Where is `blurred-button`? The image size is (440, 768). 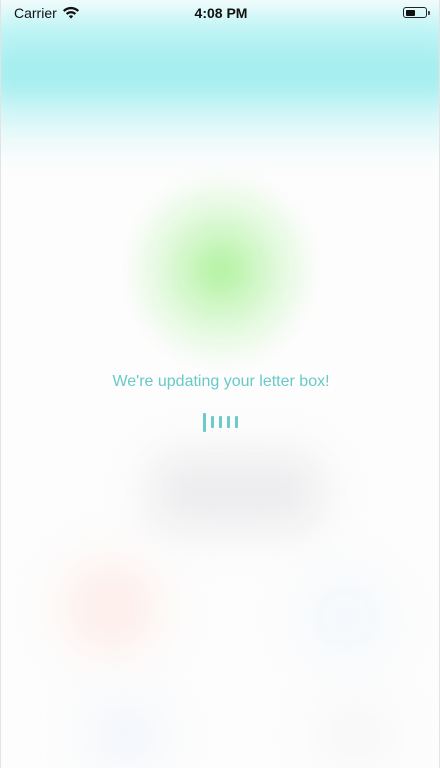
blurred-button is located at coordinates (236, 492).